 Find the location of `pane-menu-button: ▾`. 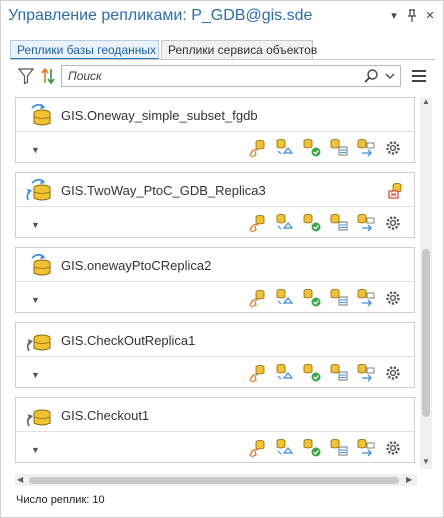

pane-menu-button: ▾ is located at coordinates (394, 16).